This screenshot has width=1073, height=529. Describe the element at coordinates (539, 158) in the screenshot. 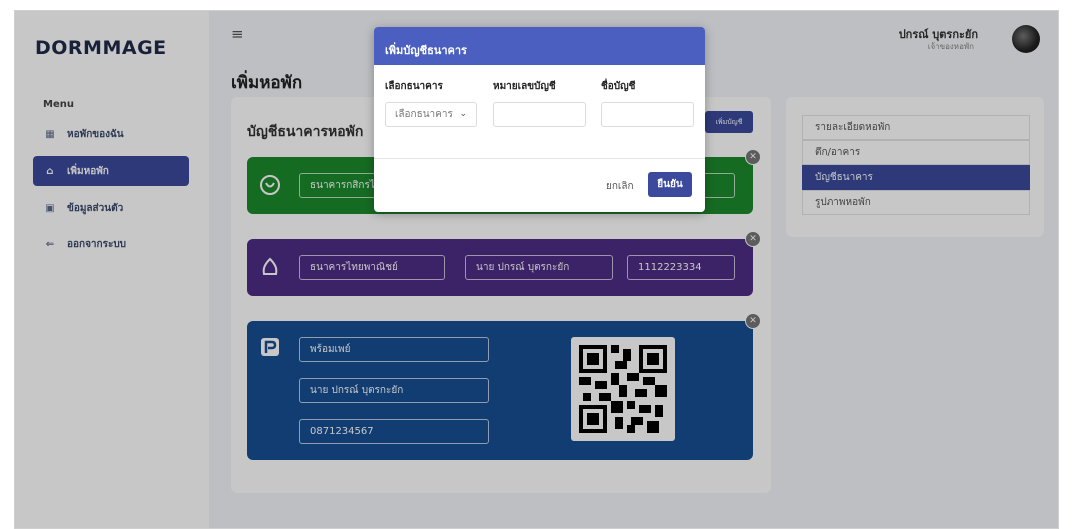

I see `modal-divider` at that location.